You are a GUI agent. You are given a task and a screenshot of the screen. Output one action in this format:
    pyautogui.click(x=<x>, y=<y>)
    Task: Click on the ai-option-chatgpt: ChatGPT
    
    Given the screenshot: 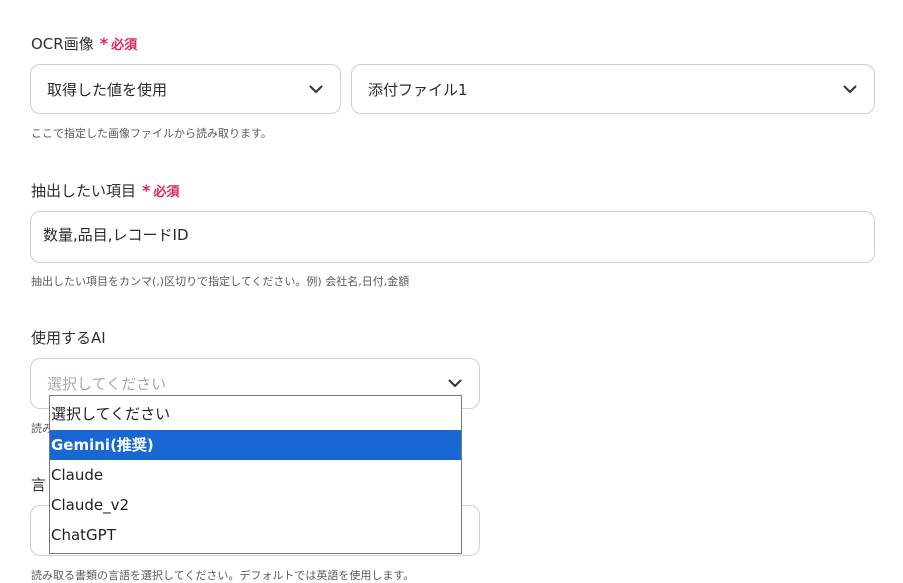 What is the action you would take?
    pyautogui.click(x=255, y=535)
    